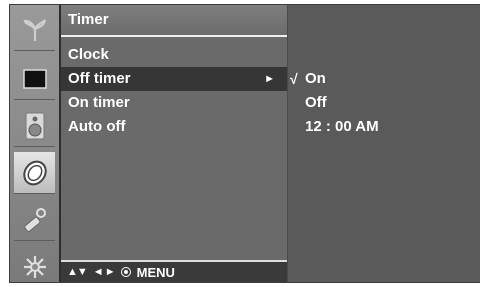 The height and width of the screenshot is (287, 482). Describe the element at coordinates (315, 78) in the screenshot. I see `submenu-item-label: On` at that location.